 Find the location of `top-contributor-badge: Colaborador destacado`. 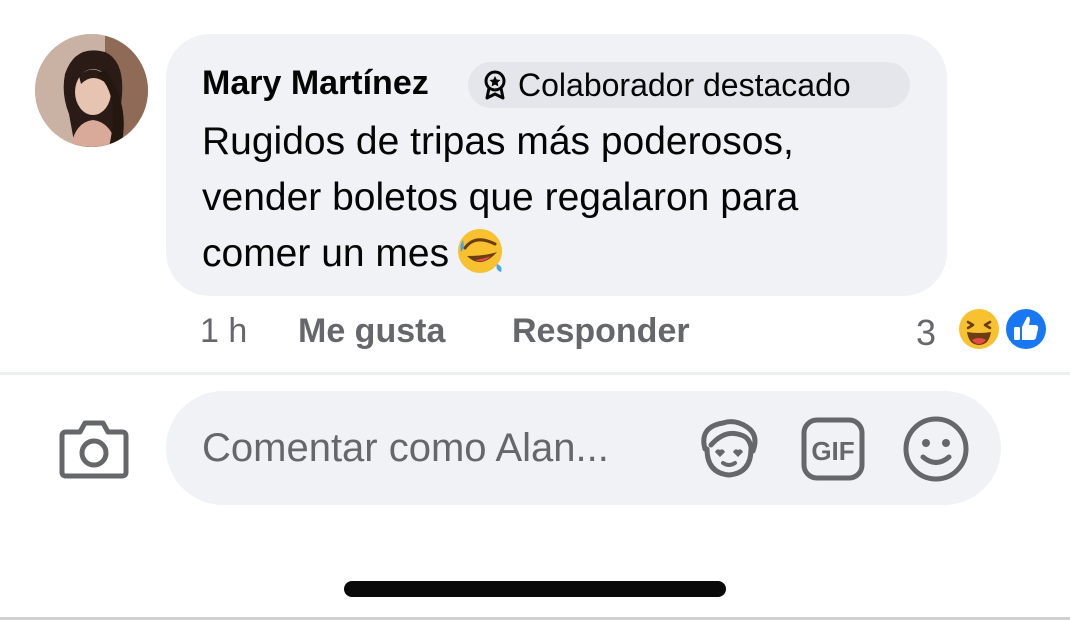

top-contributor-badge: Colaborador destacado is located at coordinates (689, 85).